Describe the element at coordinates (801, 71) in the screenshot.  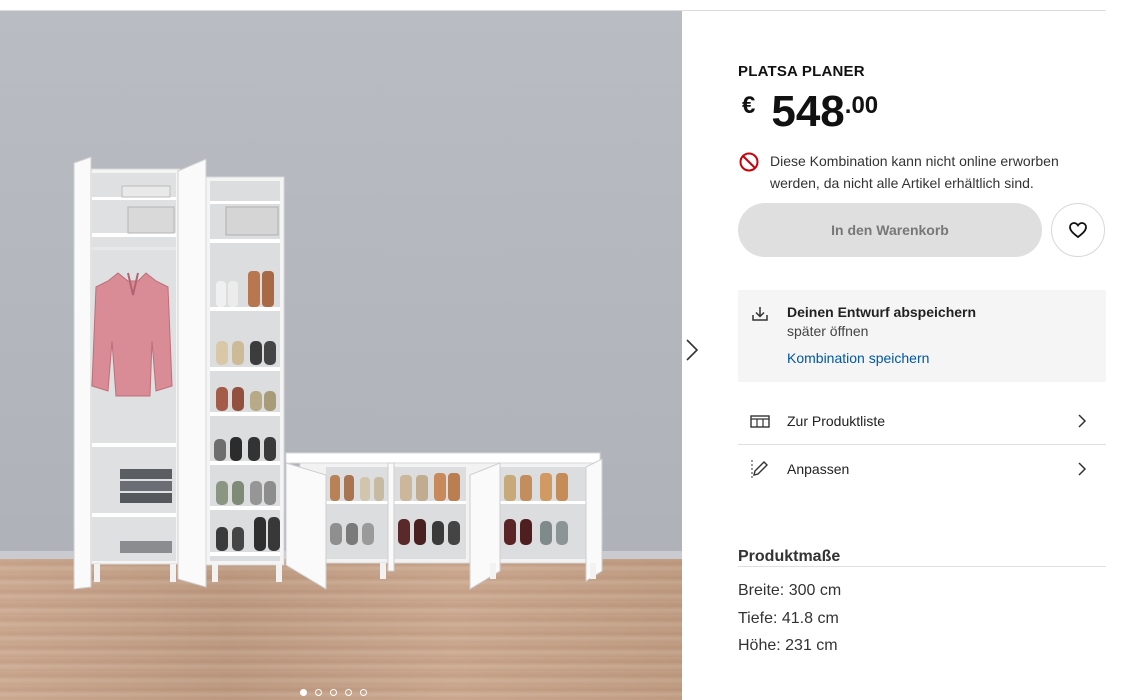
I see `product-title: PLATSA PLANER` at that location.